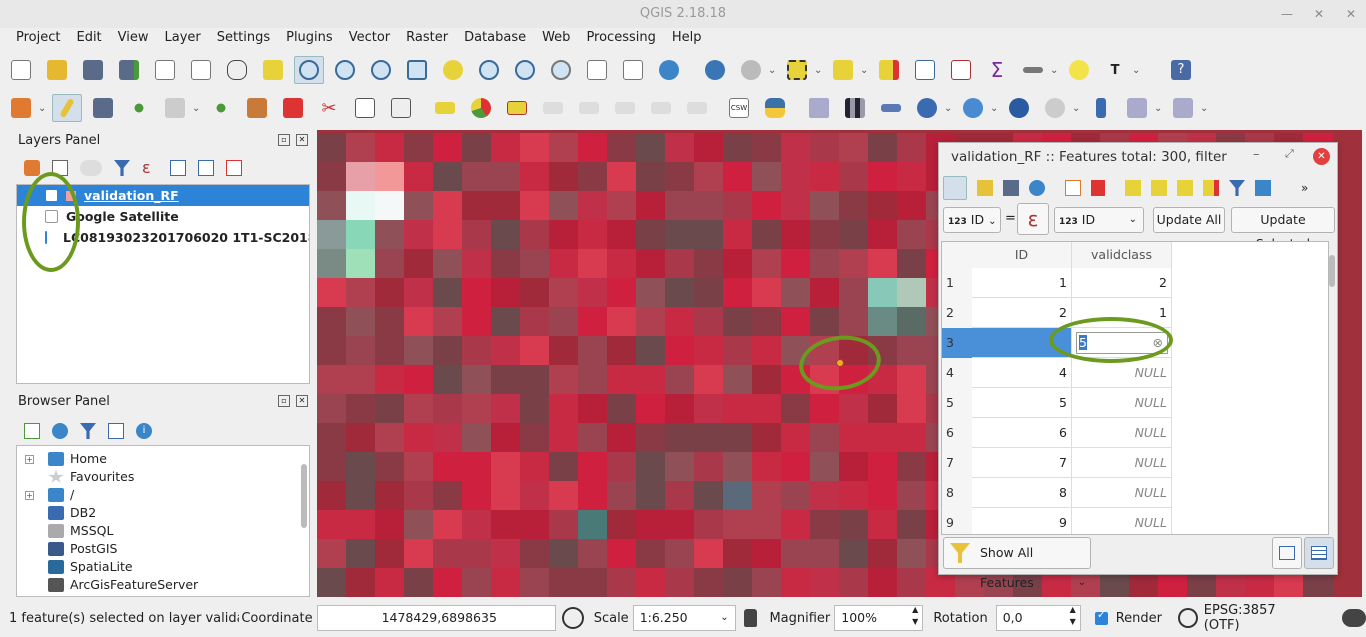 The image size is (1366, 637). I want to click on select-all-icon, so click(1159, 188).